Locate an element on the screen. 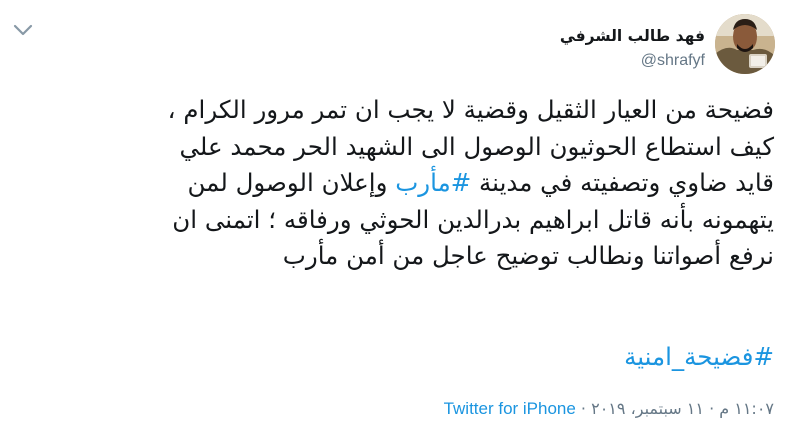 The height and width of the screenshot is (440, 798). avatar is located at coordinates (745, 44).